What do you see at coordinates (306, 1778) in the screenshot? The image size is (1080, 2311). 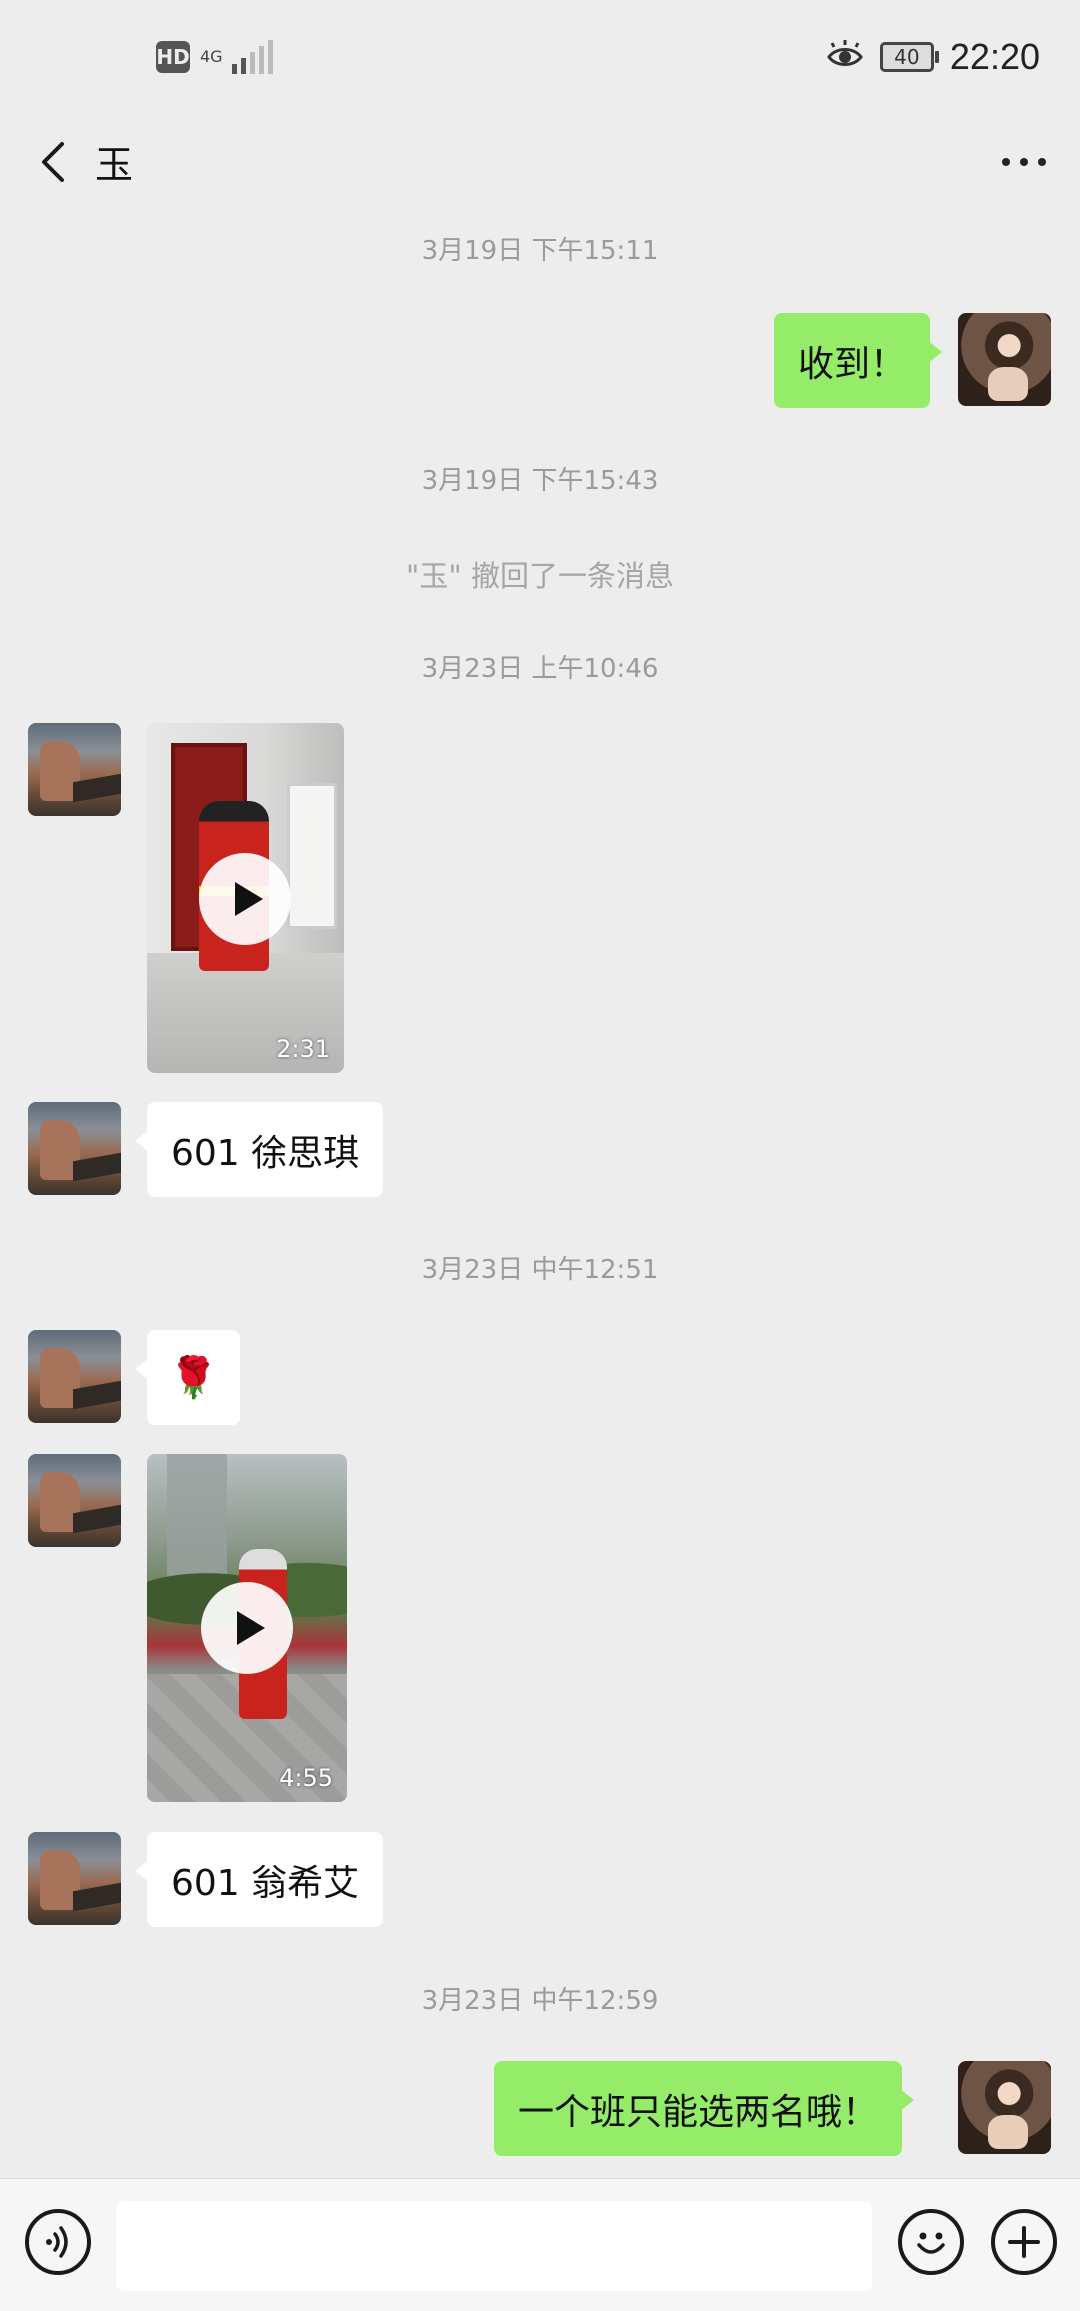 I see `video-duration: 4:55` at bounding box center [306, 1778].